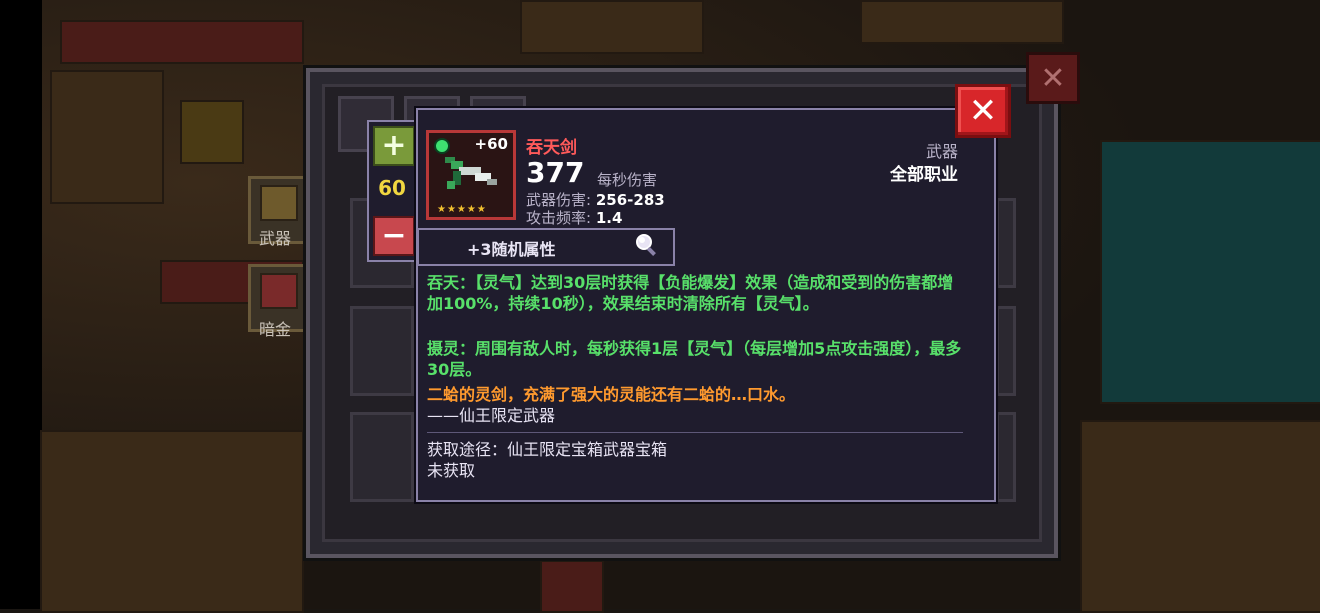 This screenshot has width=1320, height=613. I want to click on screen-edge, so click(21, 304).